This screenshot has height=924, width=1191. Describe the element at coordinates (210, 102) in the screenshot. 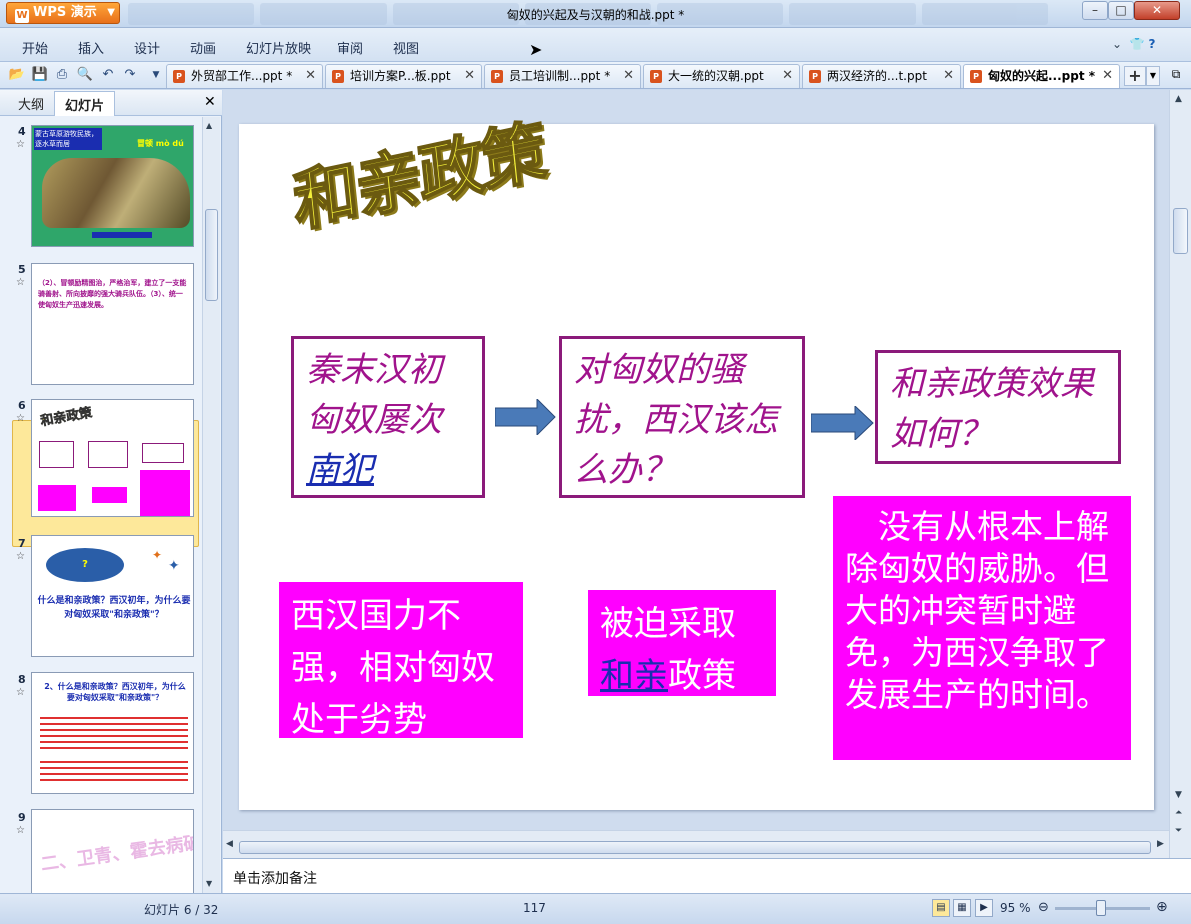

I see `close-pane-icon: ✕` at that location.